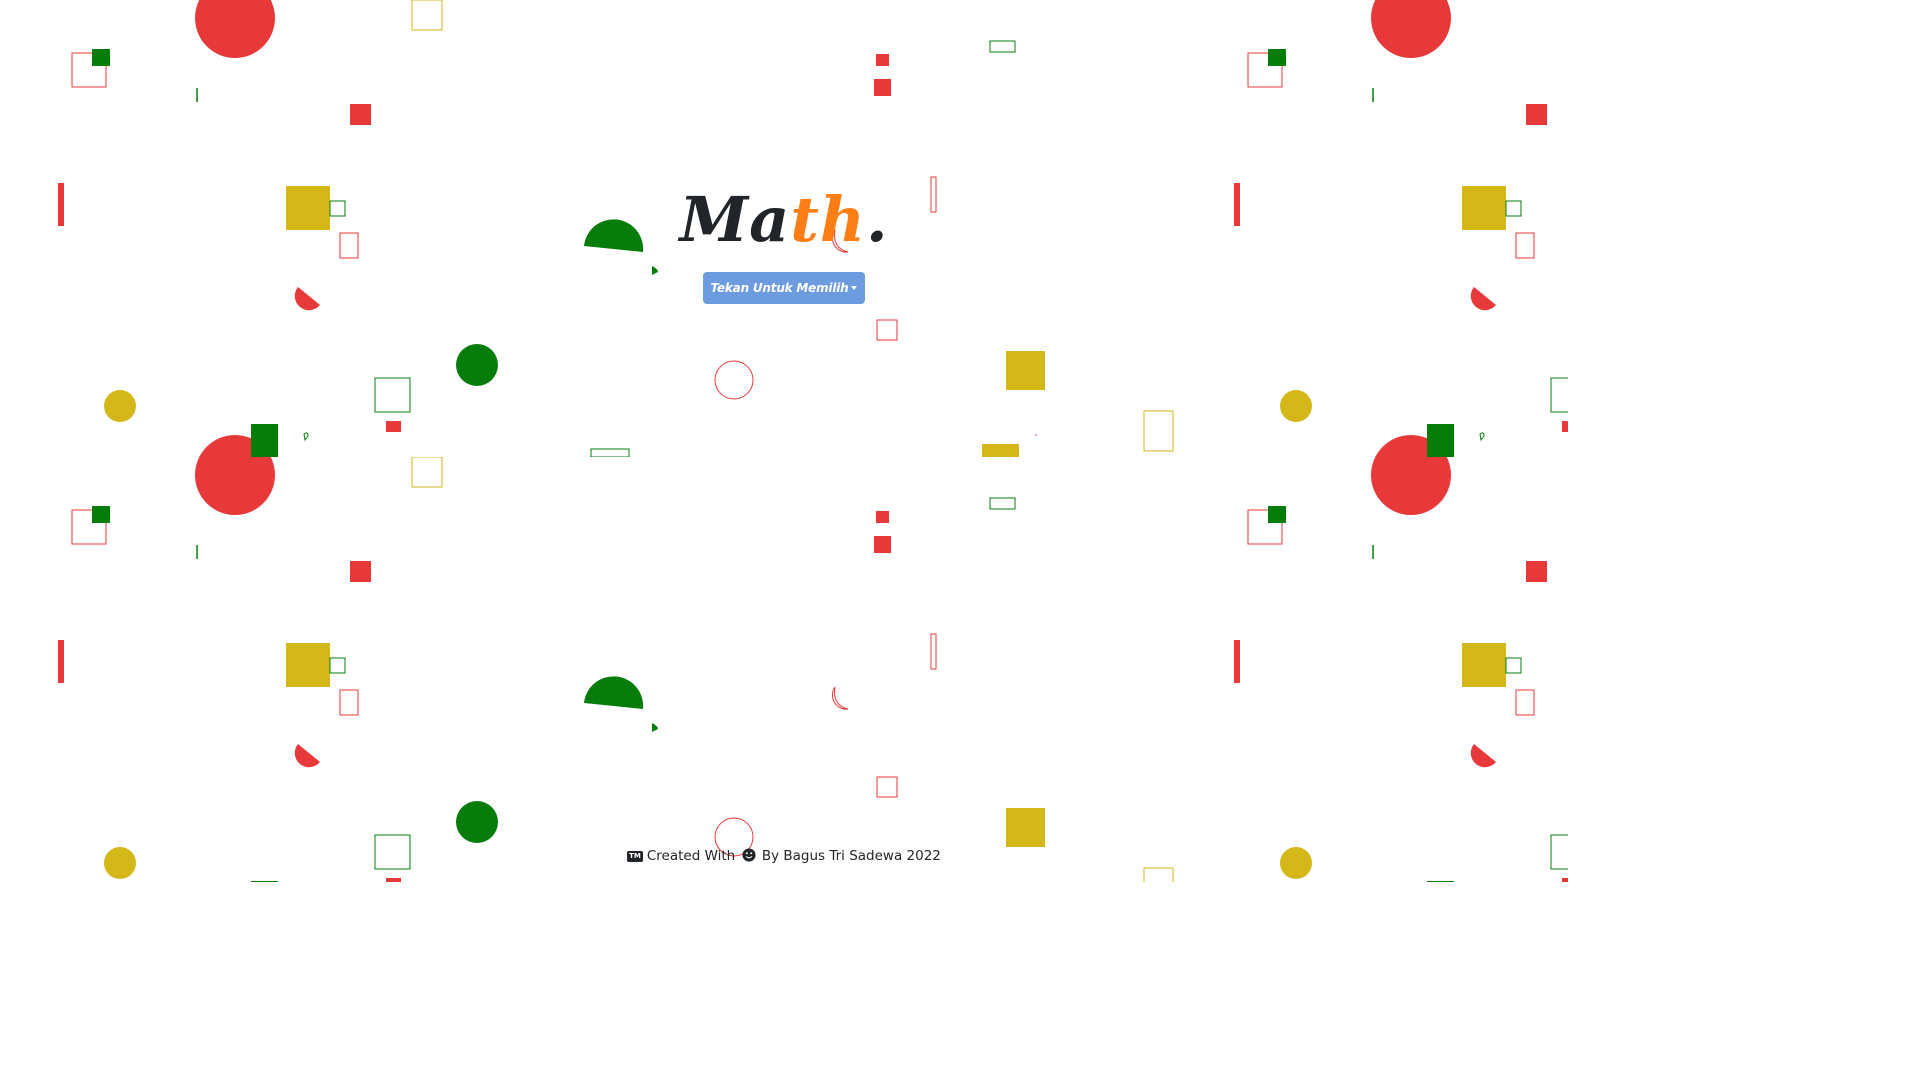 The height and width of the screenshot is (1080, 1920). I want to click on footer-author: By Bagus Tri Sadewa 2022, so click(851, 856).